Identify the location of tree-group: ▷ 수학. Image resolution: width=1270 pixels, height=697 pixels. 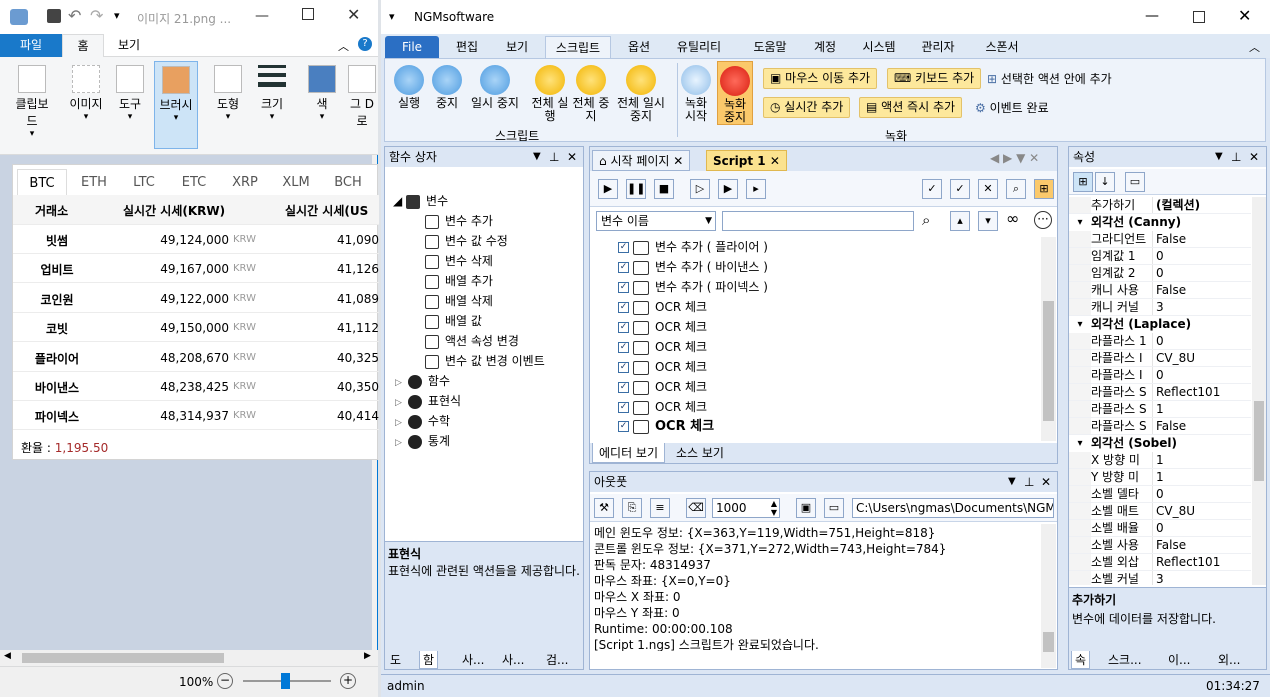
(422, 421).